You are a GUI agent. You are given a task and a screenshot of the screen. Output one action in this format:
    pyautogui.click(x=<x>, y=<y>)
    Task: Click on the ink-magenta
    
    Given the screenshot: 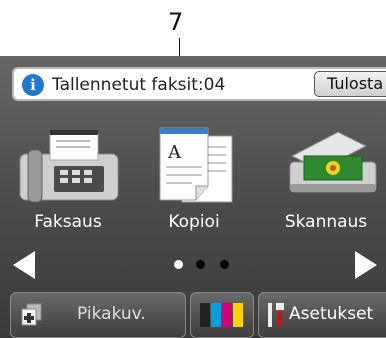 What is the action you would take?
    pyautogui.click(x=227, y=315)
    